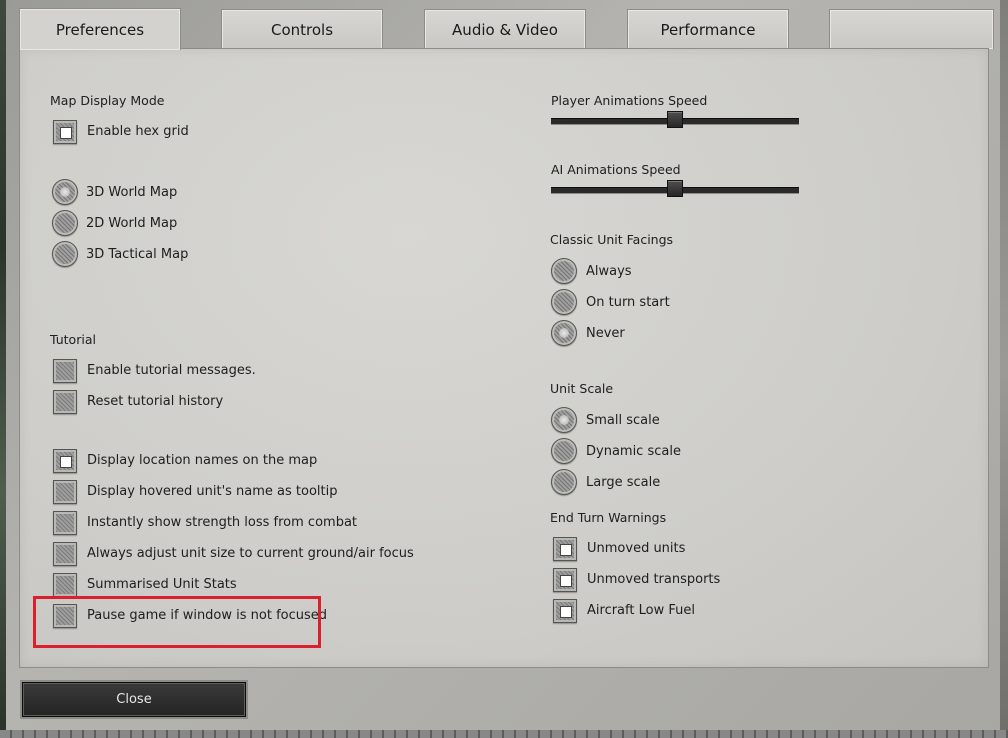 This screenshot has width=1008, height=738. Describe the element at coordinates (633, 451) in the screenshot. I see `label-dynamic-scale: Dynamic scale` at that location.